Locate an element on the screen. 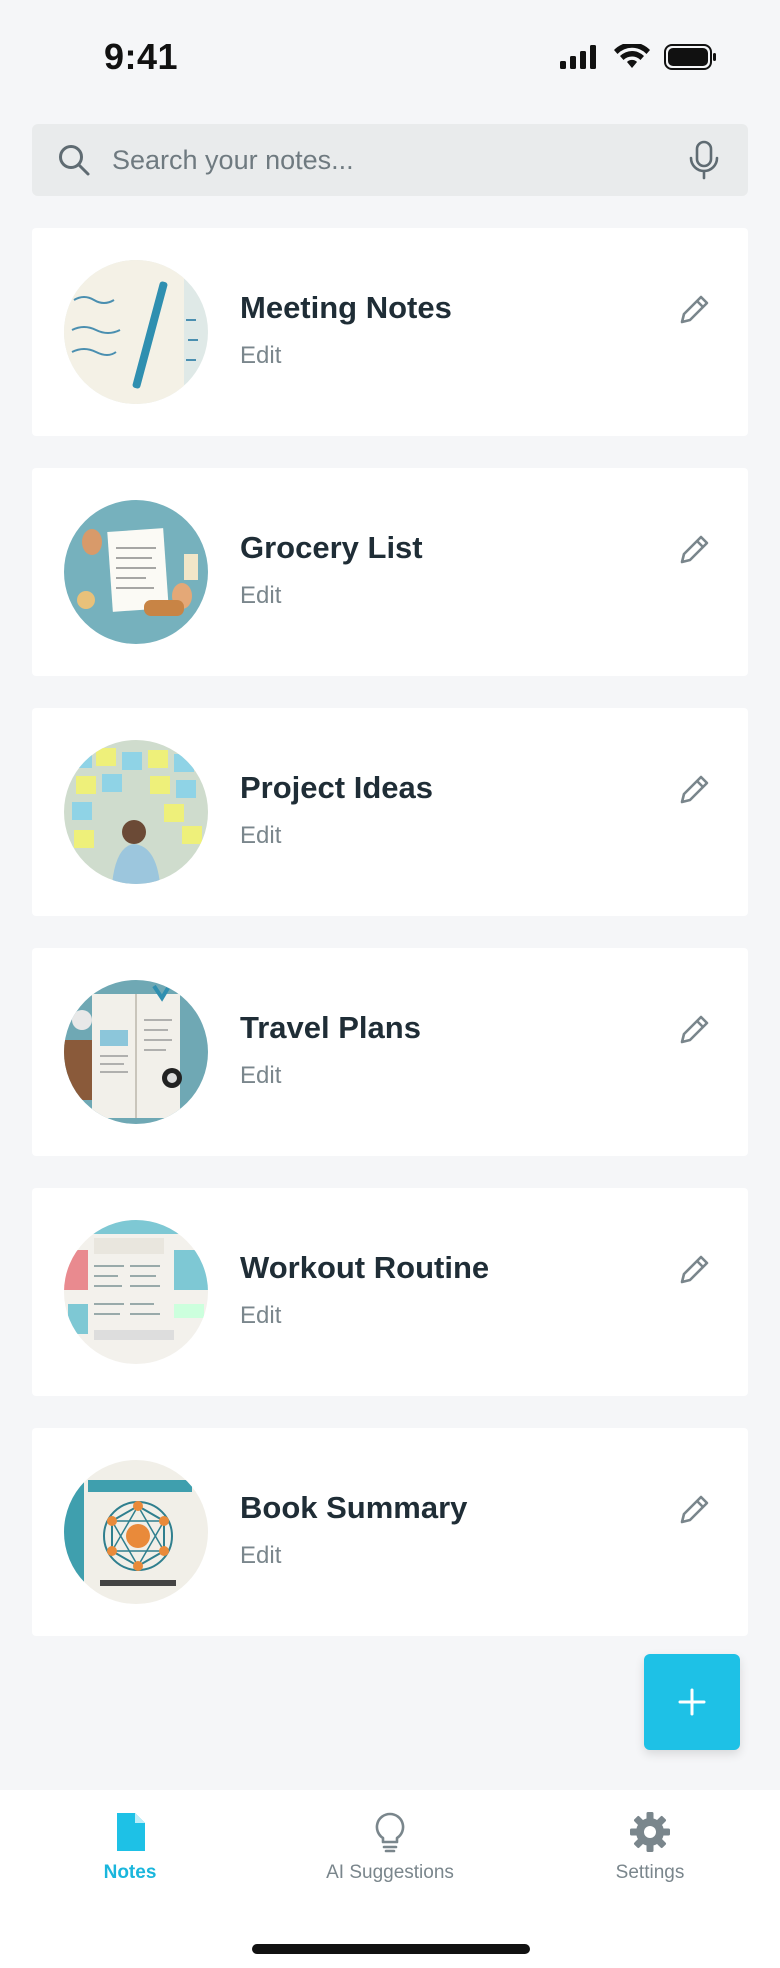 The width and height of the screenshot is (780, 1968). search-icon is located at coordinates (74, 160).